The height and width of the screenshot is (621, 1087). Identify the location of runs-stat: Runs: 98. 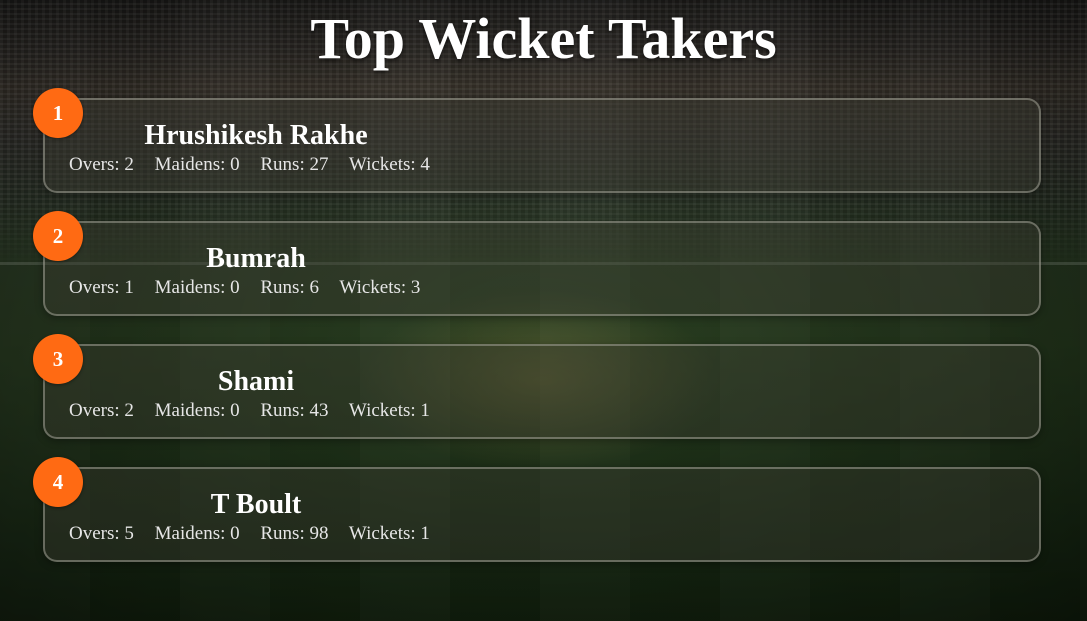
(294, 533).